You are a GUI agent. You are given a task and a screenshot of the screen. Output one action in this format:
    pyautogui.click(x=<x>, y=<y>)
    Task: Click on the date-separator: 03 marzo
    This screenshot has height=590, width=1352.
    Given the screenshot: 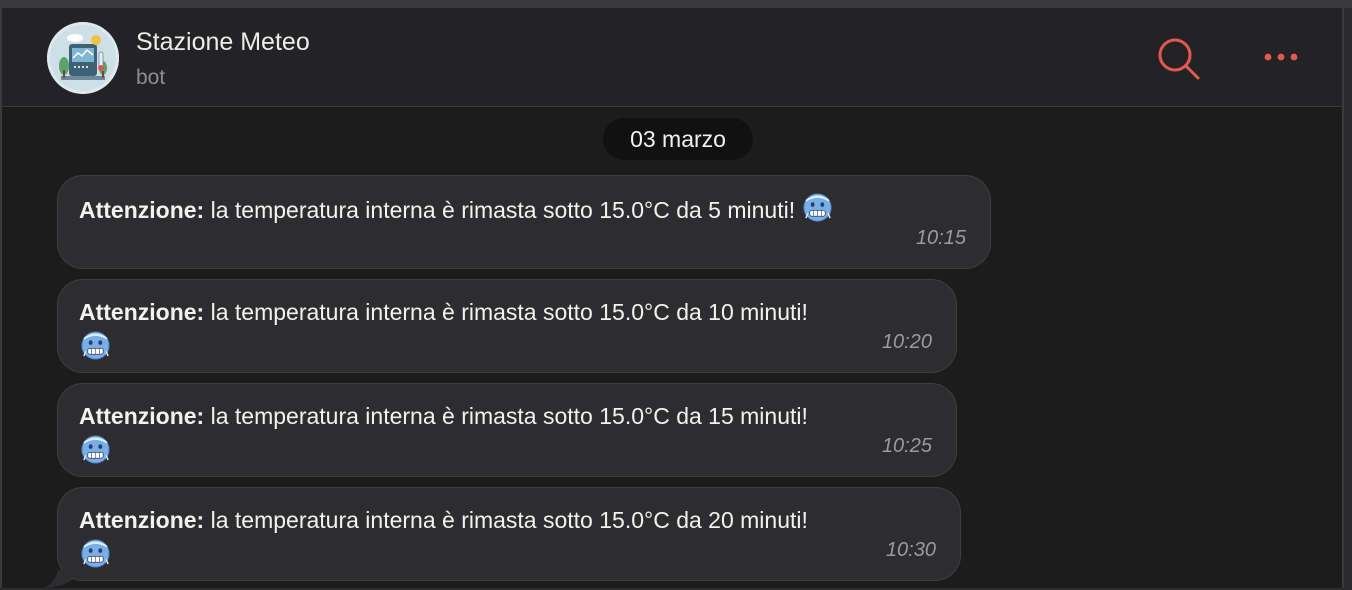 What is the action you would take?
    pyautogui.click(x=678, y=139)
    